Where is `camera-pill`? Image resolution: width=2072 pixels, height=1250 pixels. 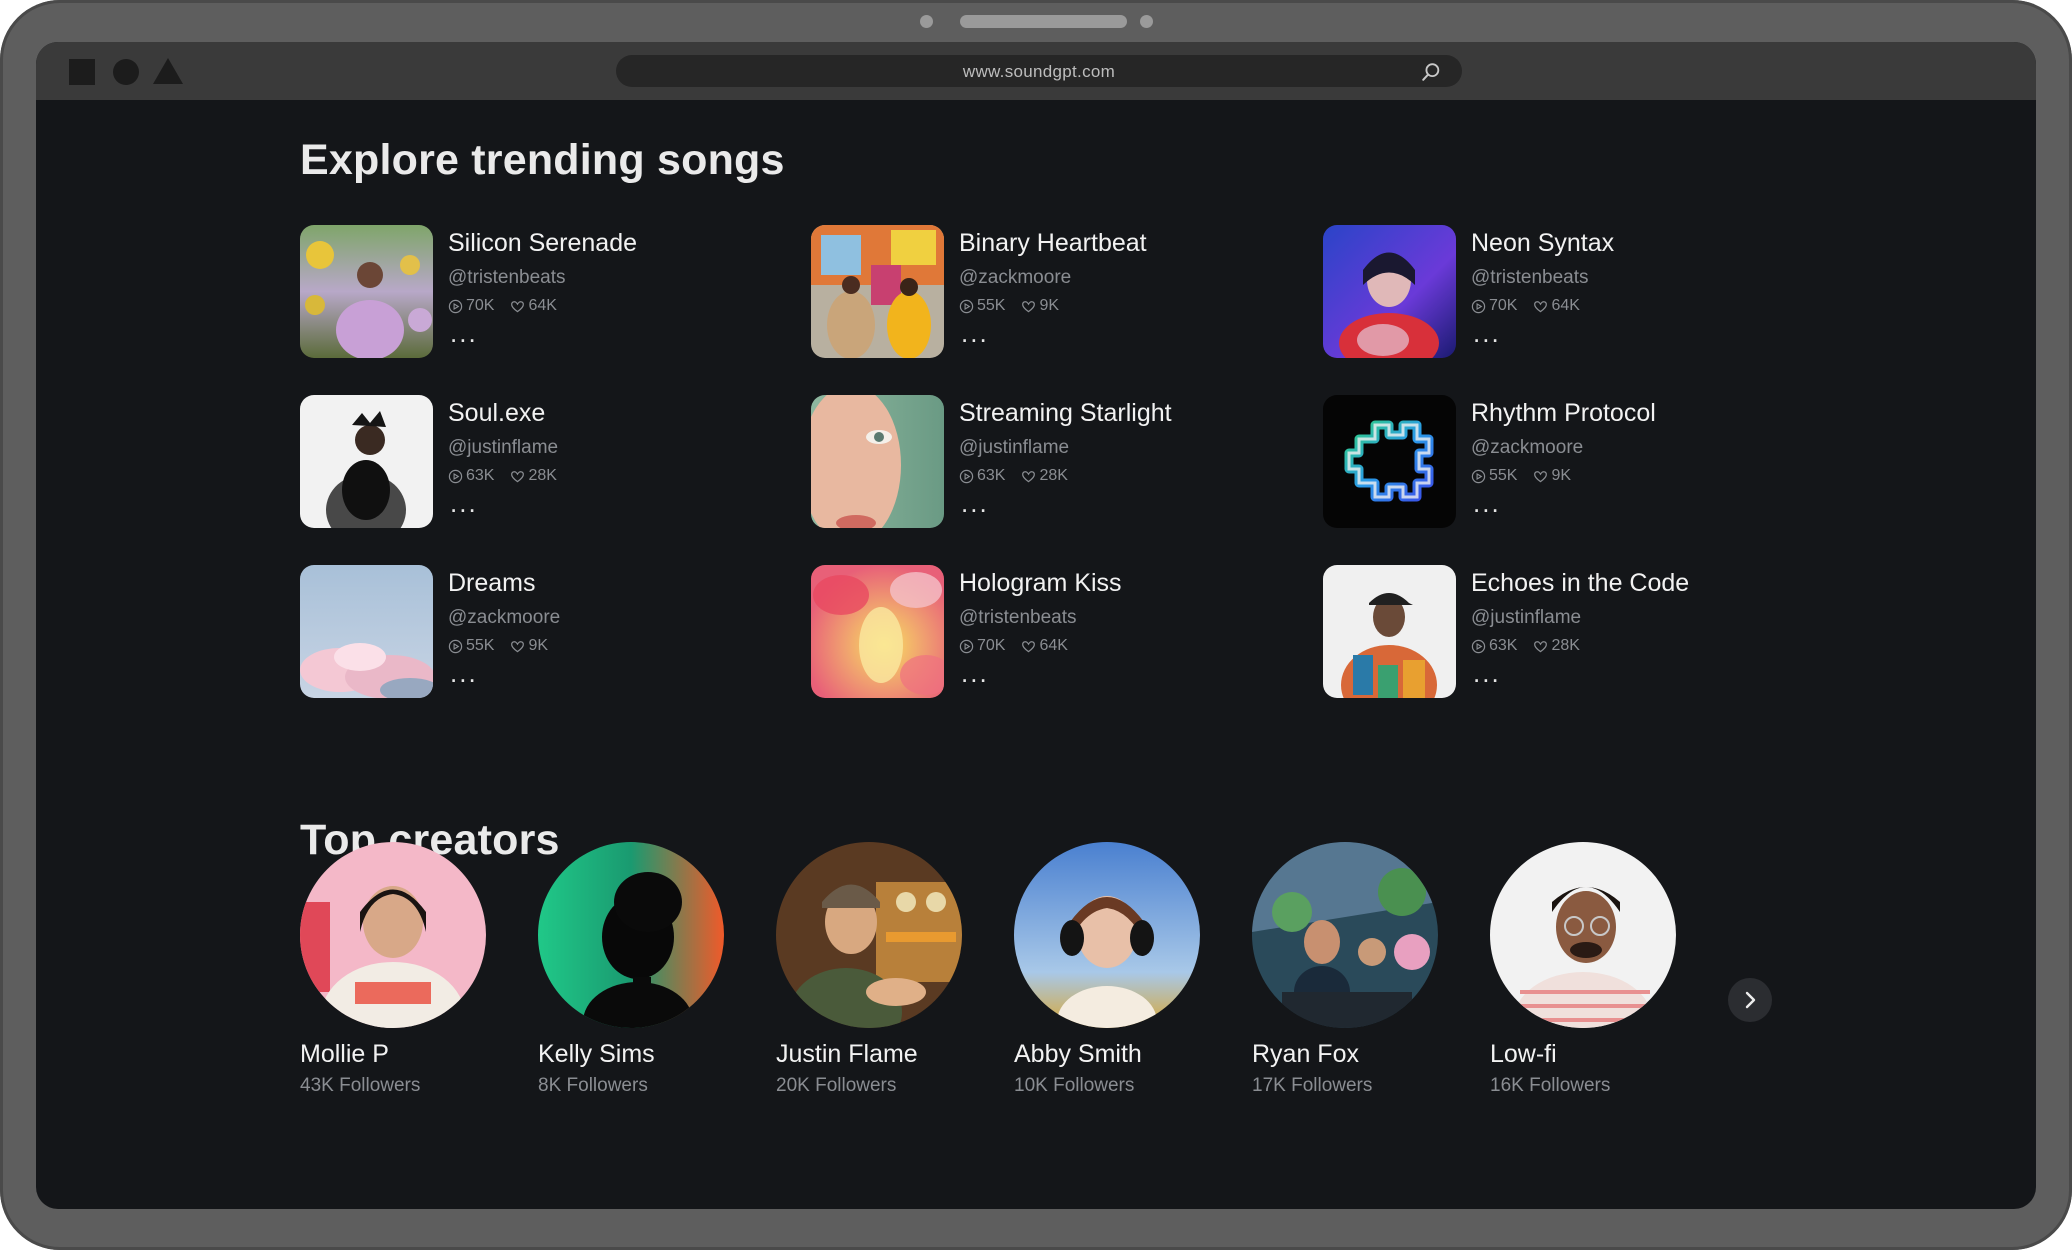
camera-pill is located at coordinates (1043, 21).